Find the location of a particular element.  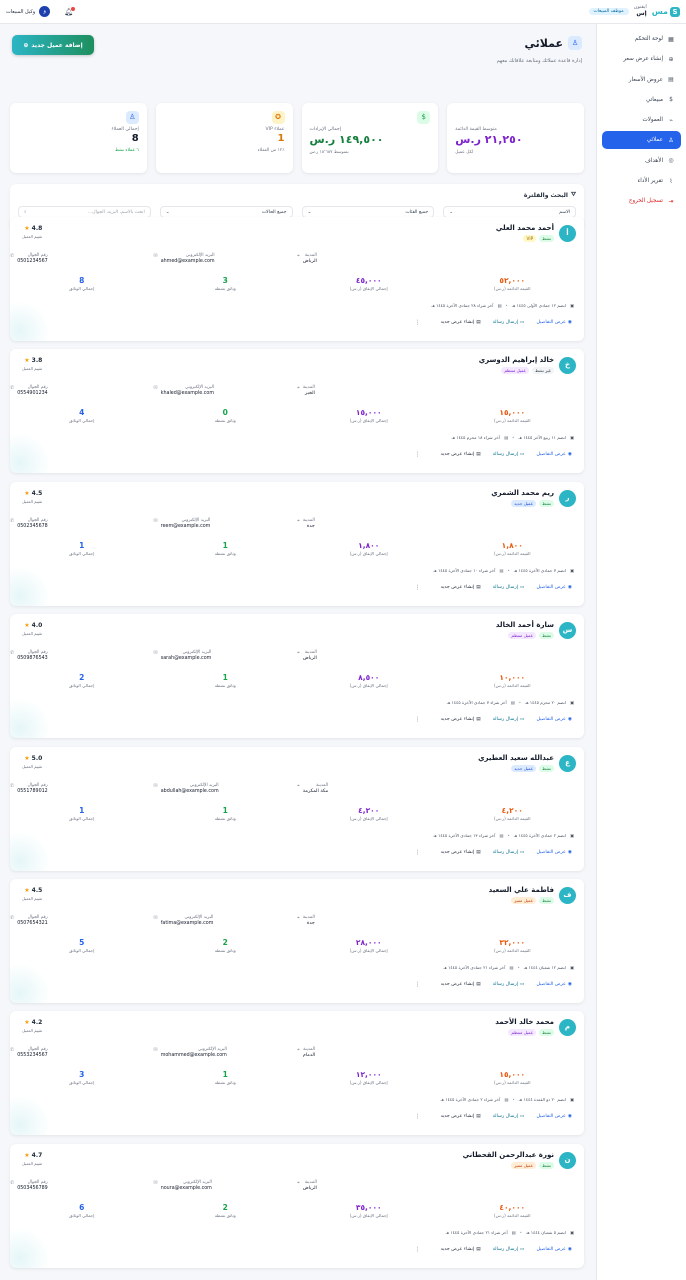

joined-date: انضم ٥ شعبان ١٤٤٤ هـ is located at coordinates (546, 1232).